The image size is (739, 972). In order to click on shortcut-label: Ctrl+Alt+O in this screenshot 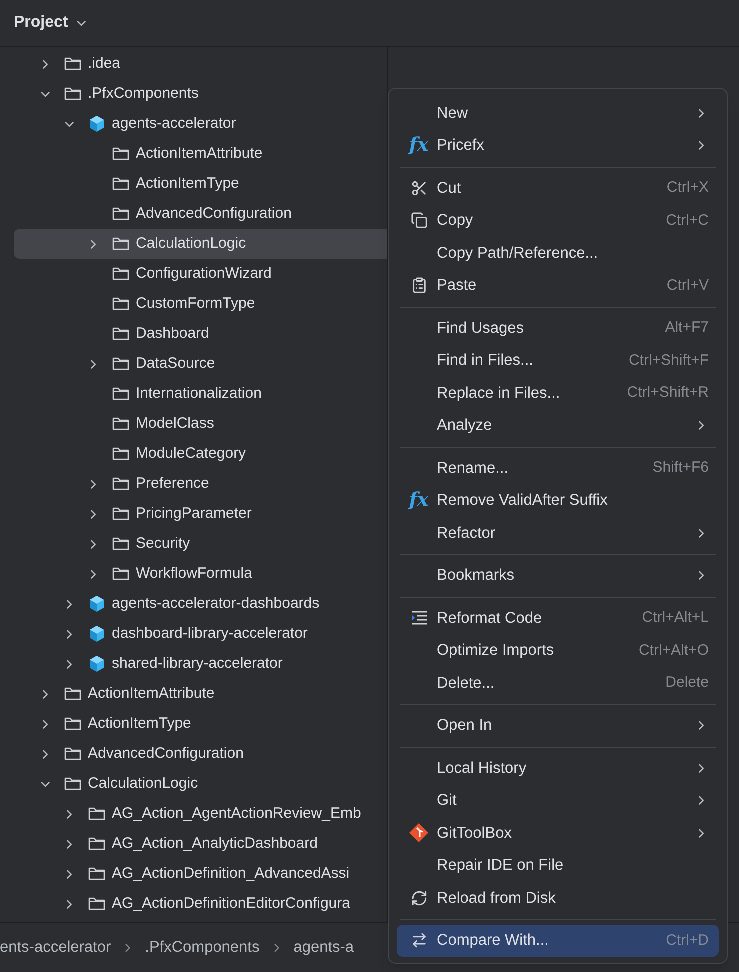, I will do `click(673, 650)`.